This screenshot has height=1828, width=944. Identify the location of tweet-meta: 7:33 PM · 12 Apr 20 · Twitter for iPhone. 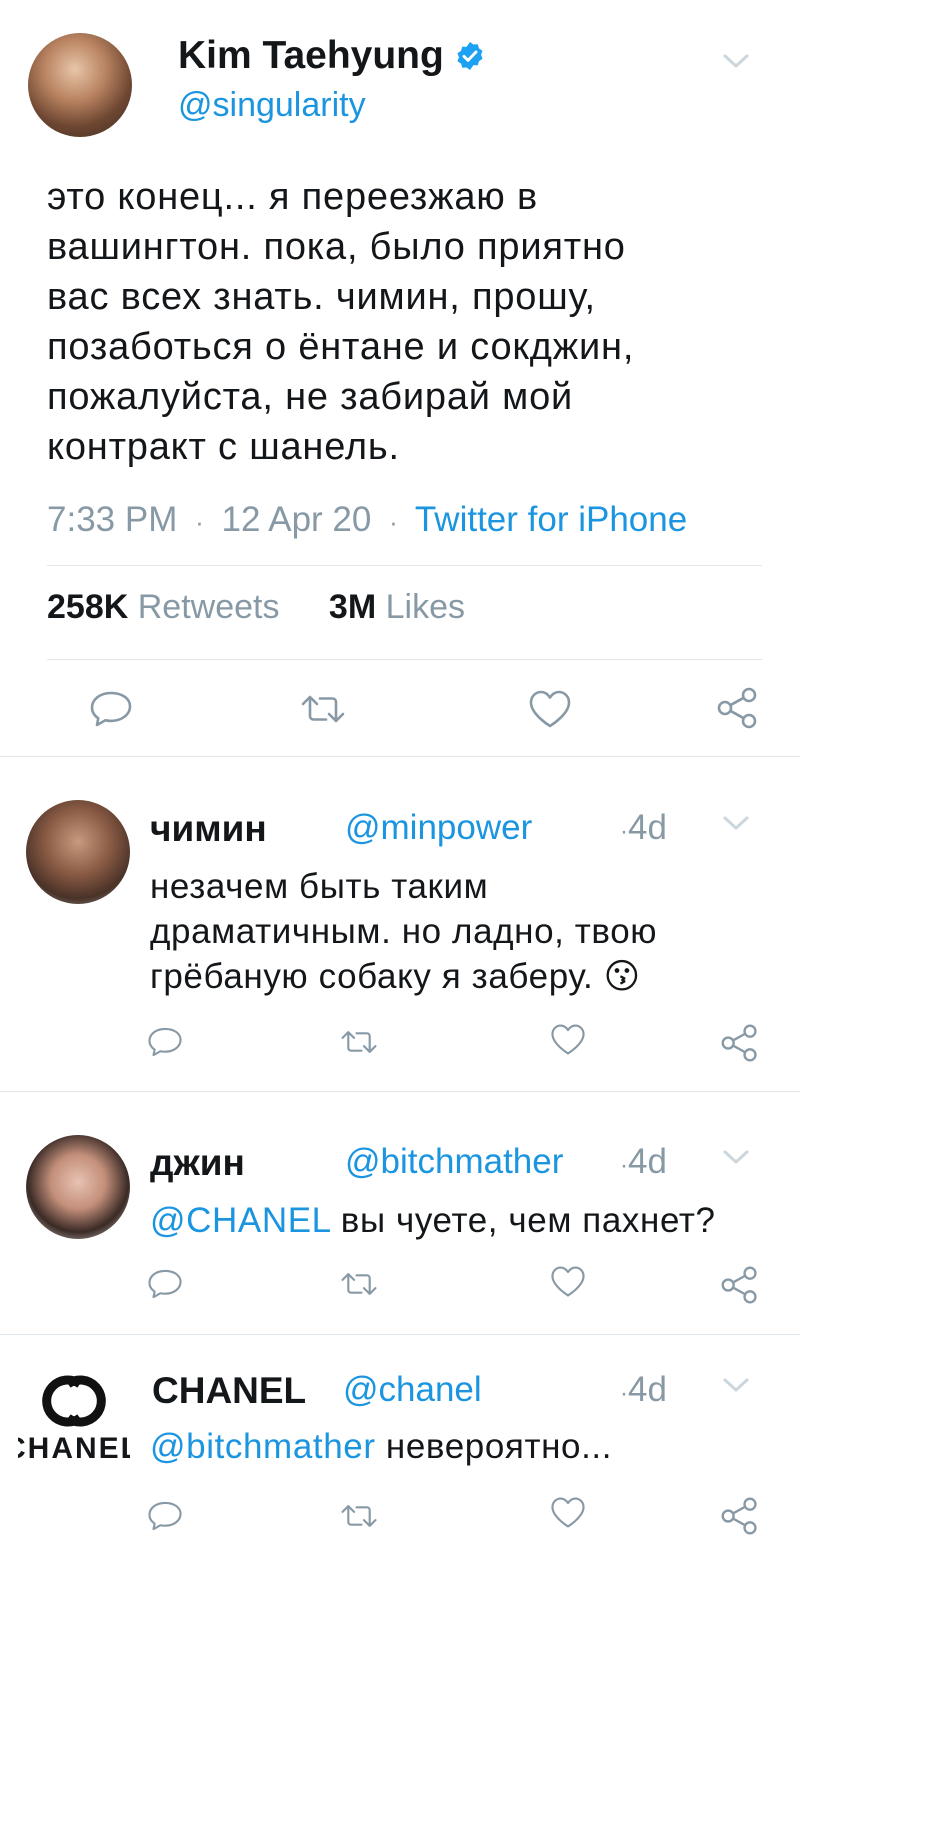
(367, 520).